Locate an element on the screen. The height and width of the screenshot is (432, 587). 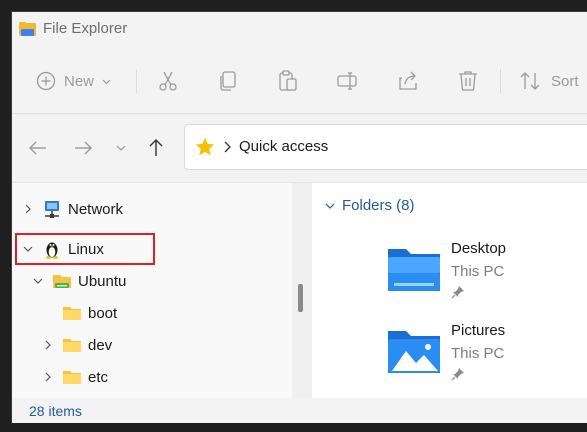
network-icon is located at coordinates (52, 209).